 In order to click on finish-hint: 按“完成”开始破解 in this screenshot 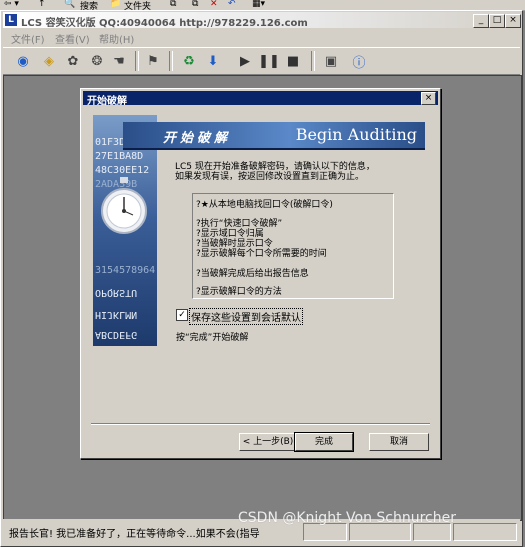, I will do `click(212, 338)`.